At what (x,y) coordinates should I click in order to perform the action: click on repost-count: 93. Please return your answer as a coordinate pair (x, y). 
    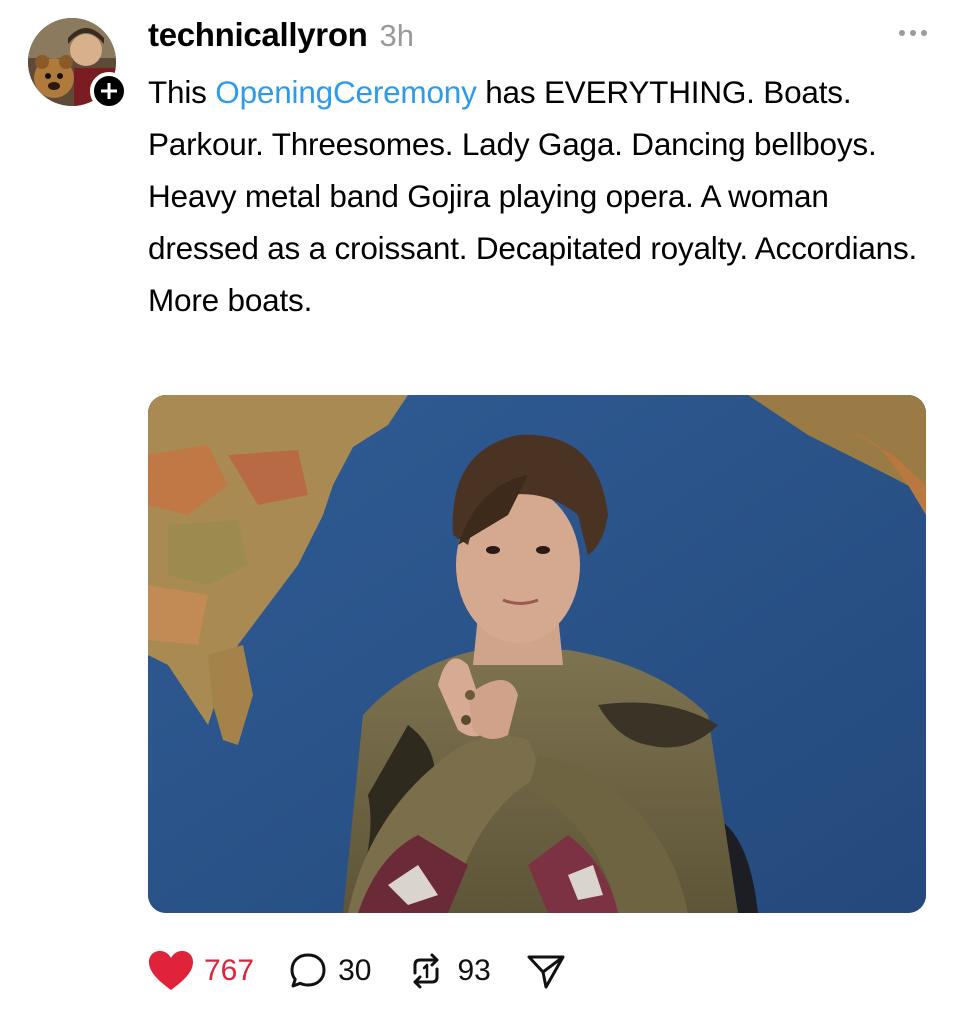
    Looking at the image, I should click on (474, 970).